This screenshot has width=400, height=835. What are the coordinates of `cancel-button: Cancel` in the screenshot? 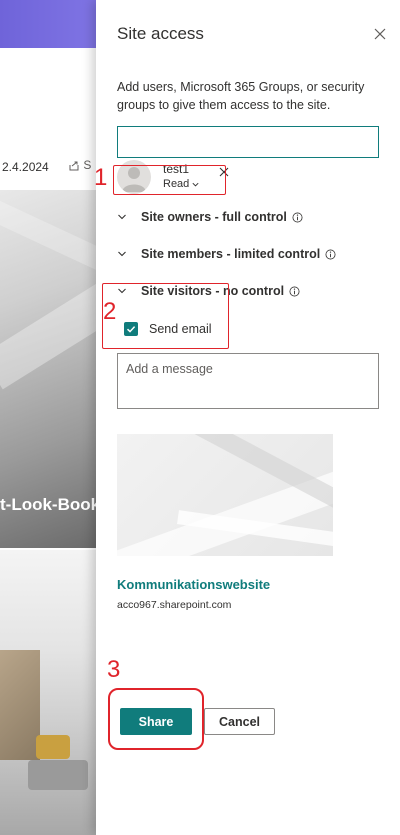 It's located at (239, 721).